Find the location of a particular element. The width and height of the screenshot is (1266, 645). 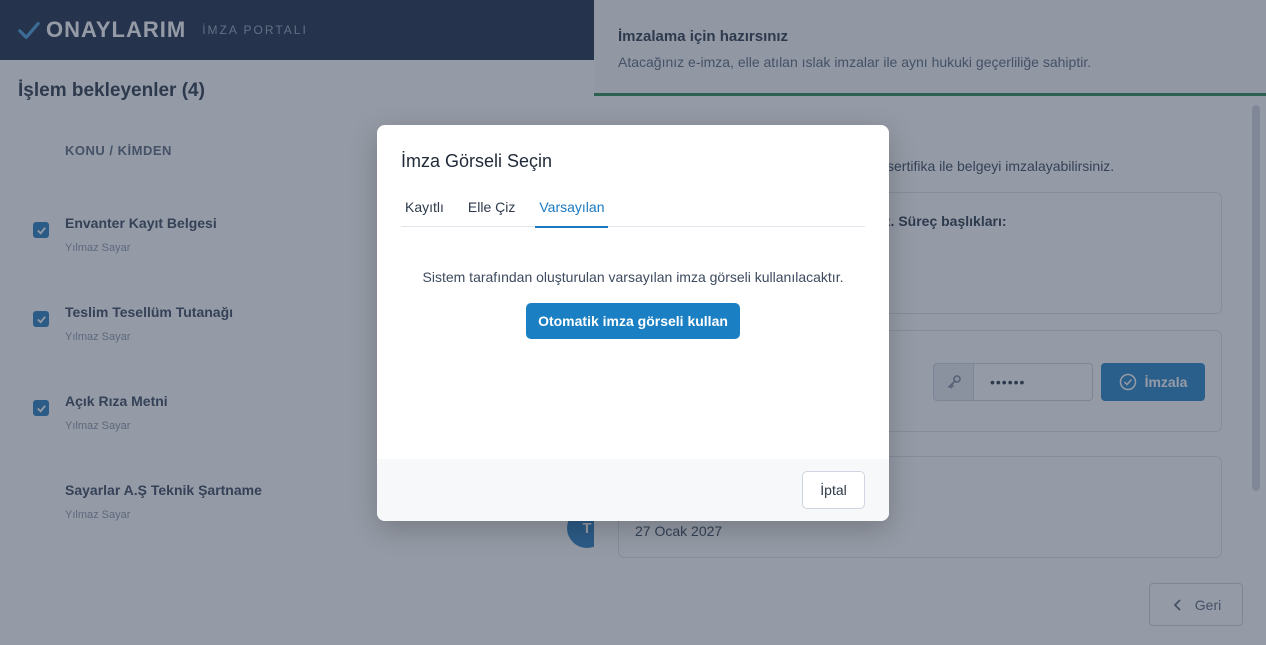

modal-tabs: Kayıtlı Elle Çiz Varsayılan is located at coordinates (633, 209).